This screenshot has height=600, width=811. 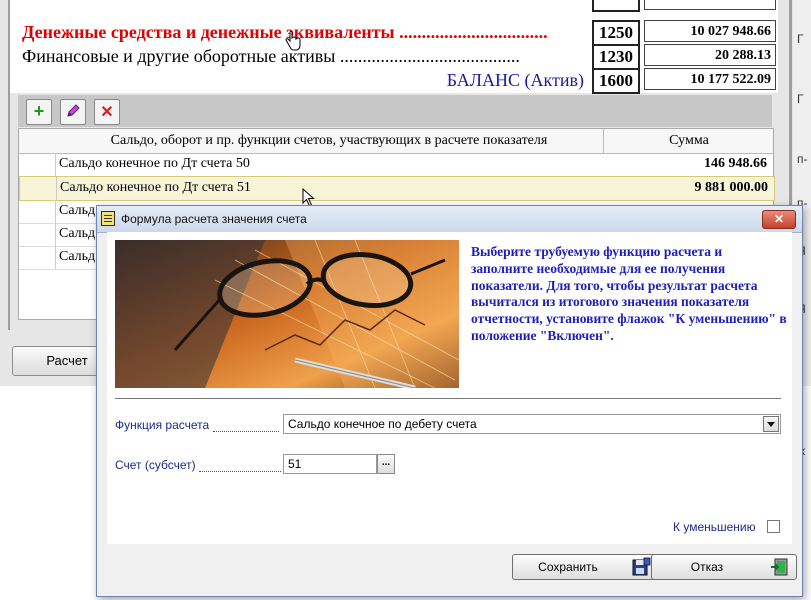 I want to click on row-value: 146 948.66, so click(x=735, y=163).